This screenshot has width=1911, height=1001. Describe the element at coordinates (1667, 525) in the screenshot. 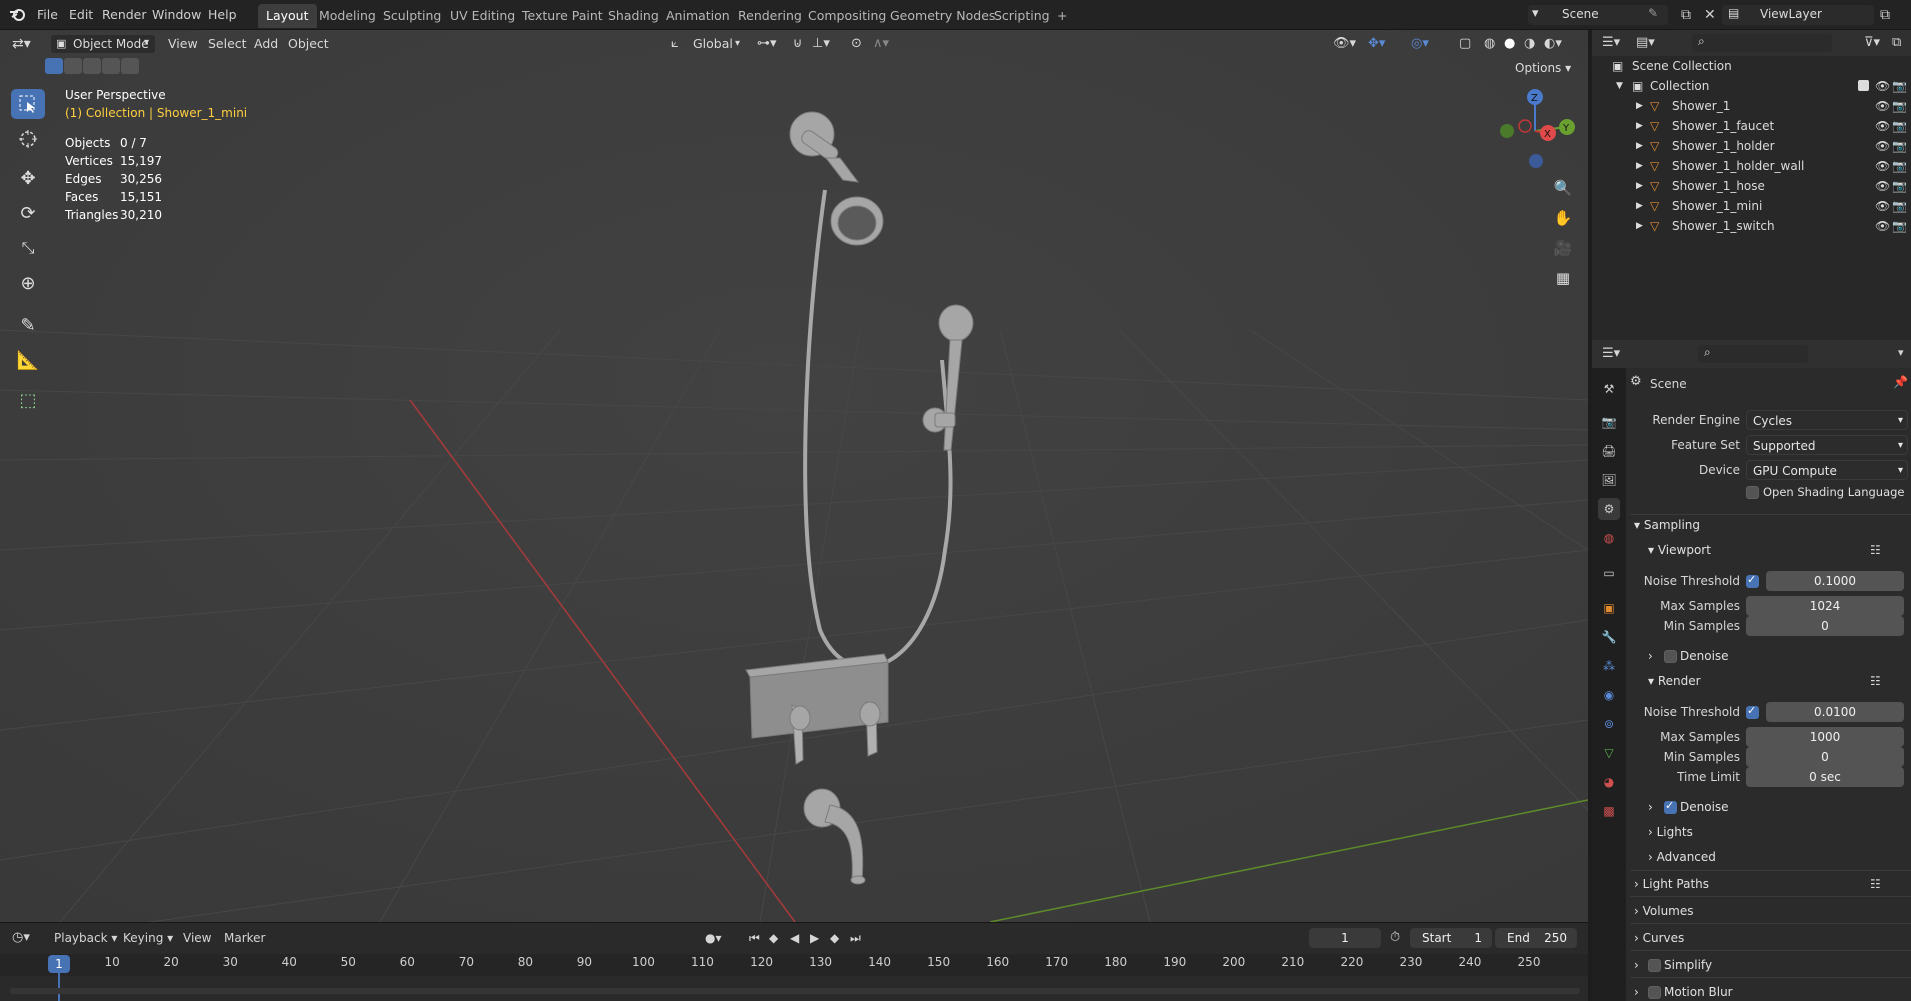

I see `sampling-panel-header: ▾ Sampling` at that location.